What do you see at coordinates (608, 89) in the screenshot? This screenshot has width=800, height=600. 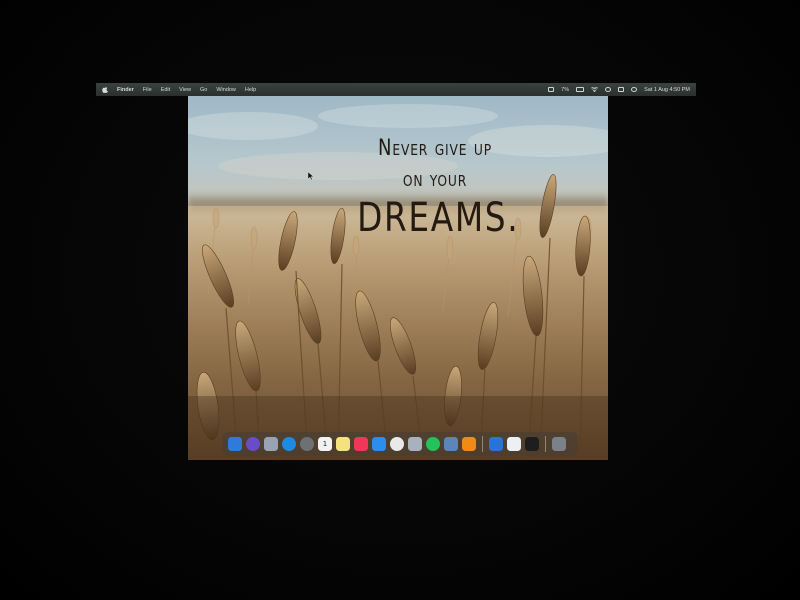 I see `search-icon` at bounding box center [608, 89].